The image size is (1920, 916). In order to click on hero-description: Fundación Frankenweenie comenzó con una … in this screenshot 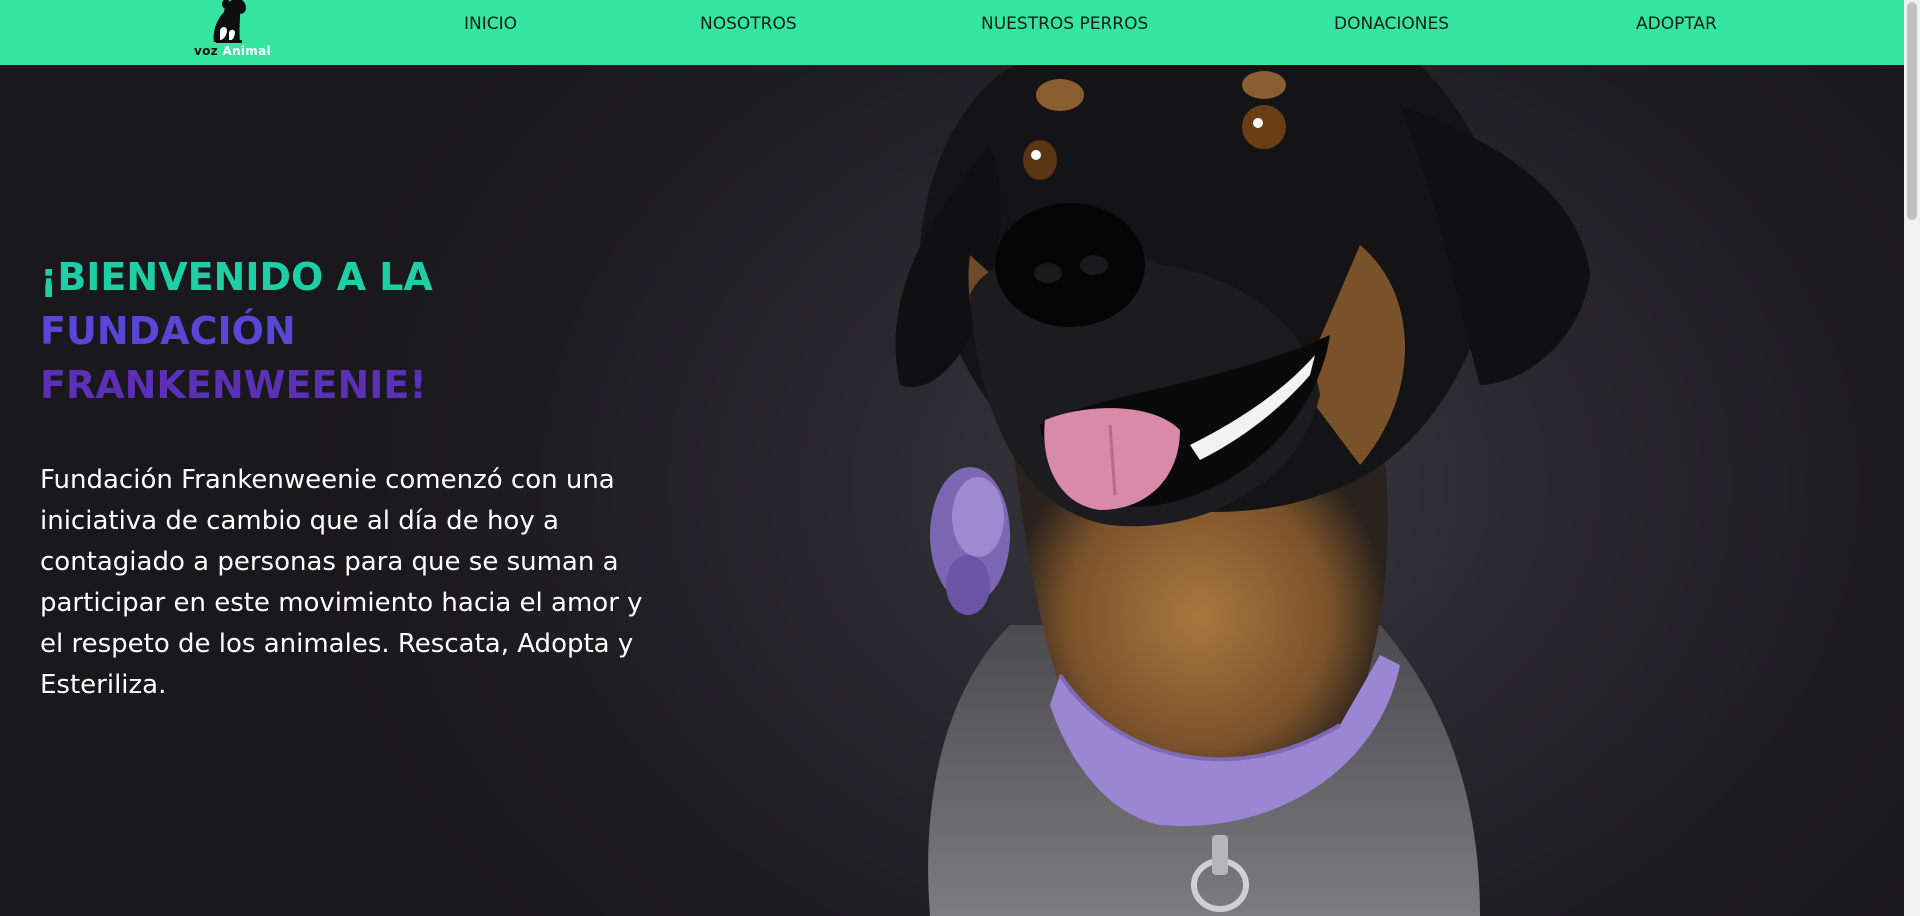, I will do `click(341, 582)`.